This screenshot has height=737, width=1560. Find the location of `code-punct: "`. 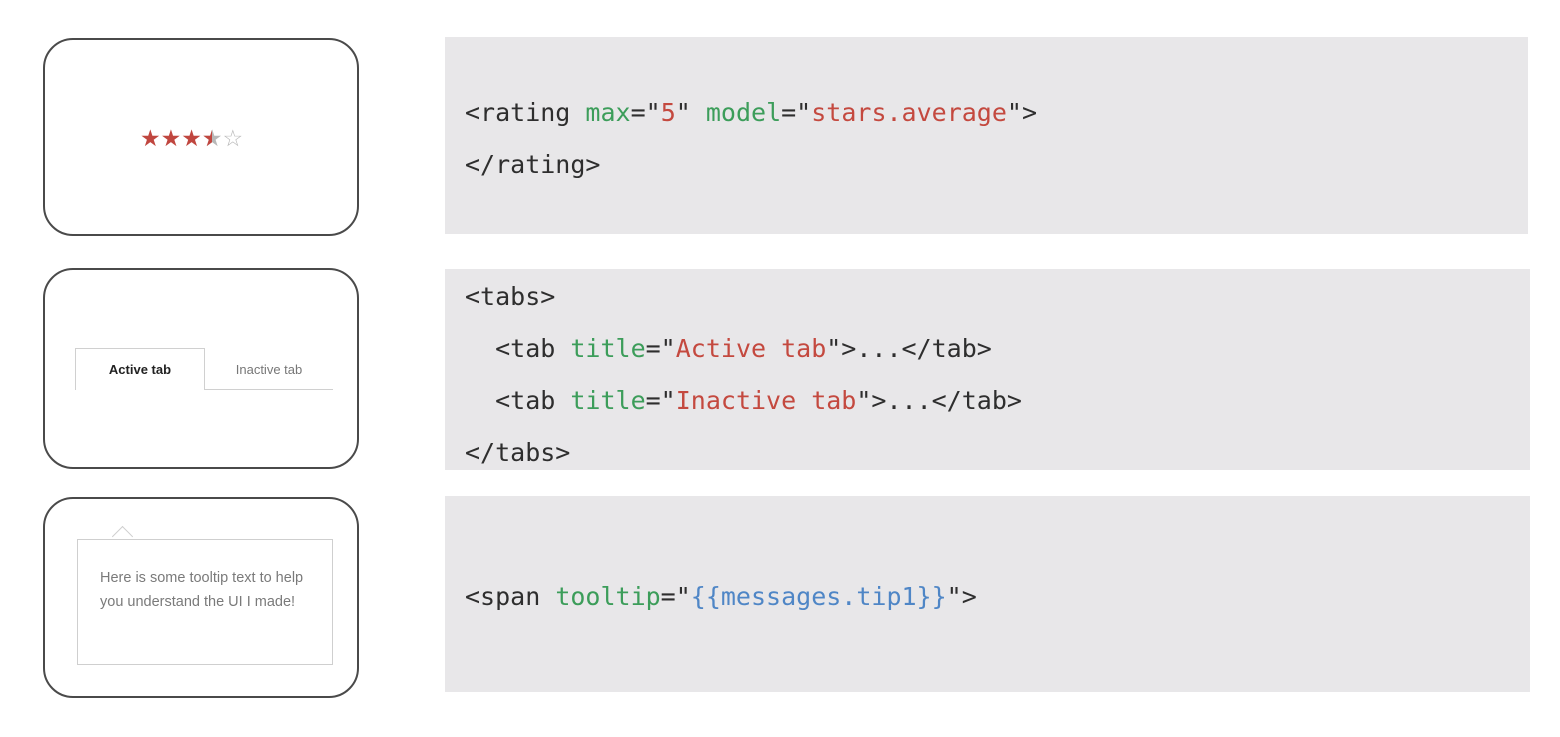

code-punct: " is located at coordinates (690, 112).